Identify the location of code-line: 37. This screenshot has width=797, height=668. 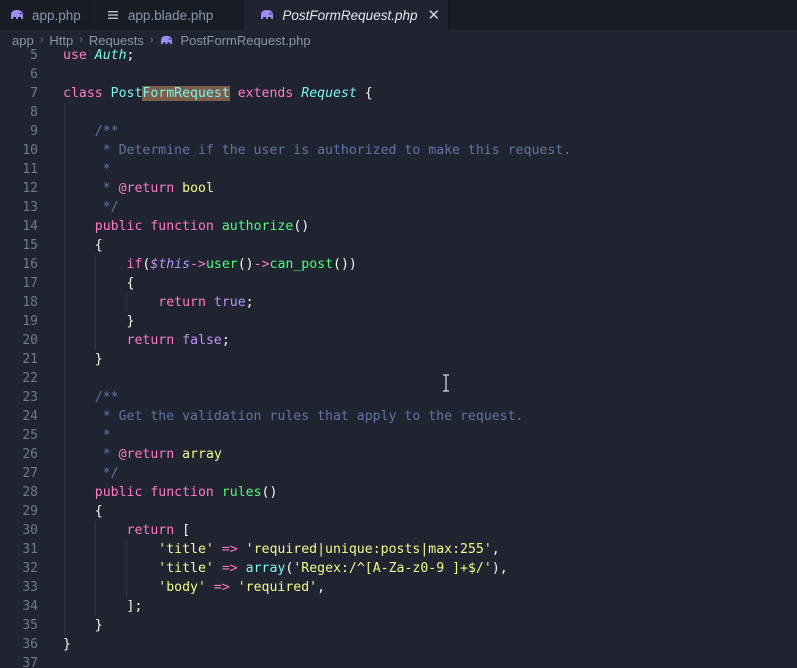
(398, 661).